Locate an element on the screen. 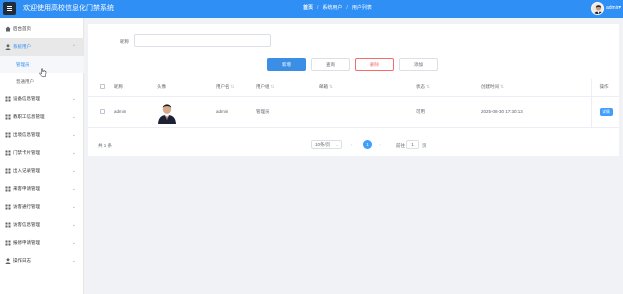  user-menu-caret-icon: ▾ is located at coordinates (620, 6).